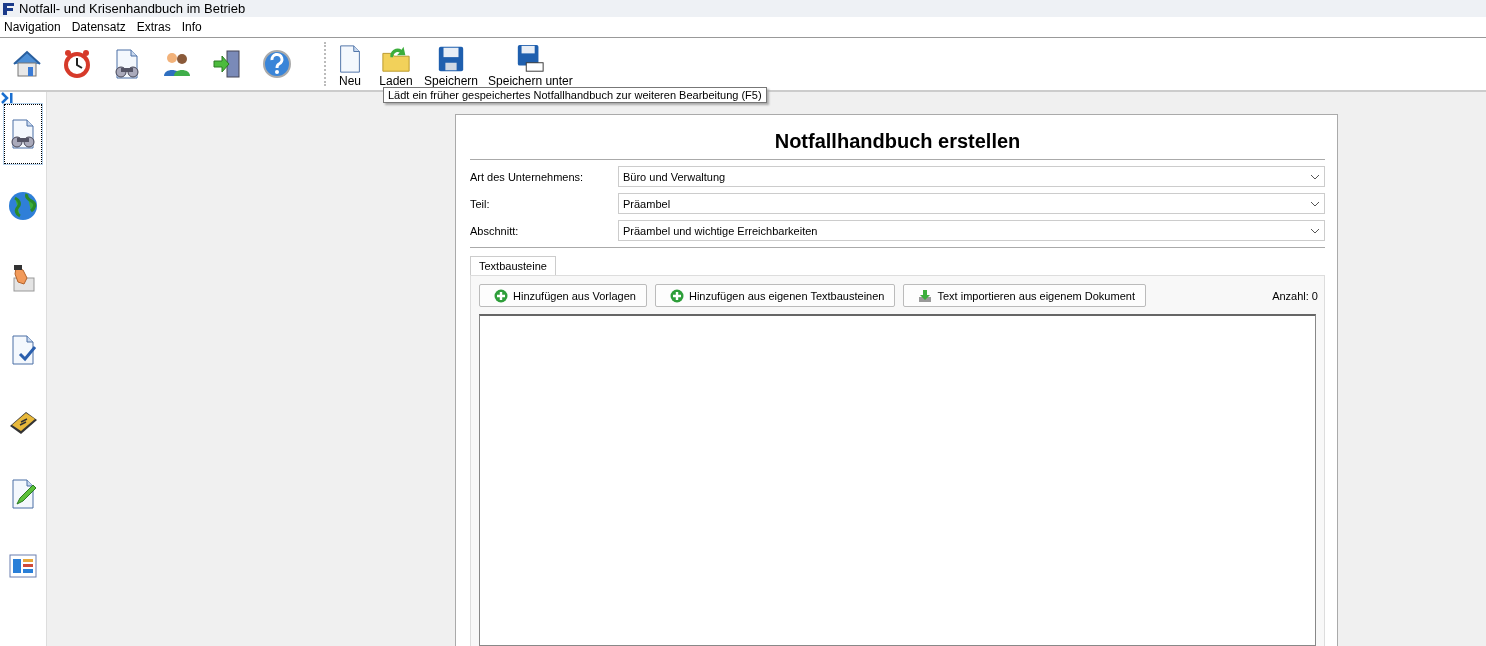 The width and height of the screenshot is (1486, 646). What do you see at coordinates (27, 64) in the screenshot?
I see `home-icon` at bounding box center [27, 64].